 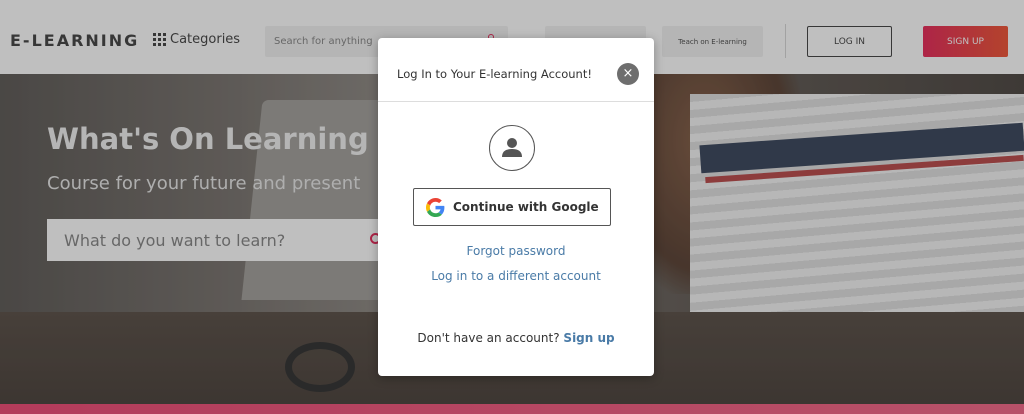 What do you see at coordinates (526, 207) in the screenshot?
I see `google-button-label: Continue with Google` at bounding box center [526, 207].